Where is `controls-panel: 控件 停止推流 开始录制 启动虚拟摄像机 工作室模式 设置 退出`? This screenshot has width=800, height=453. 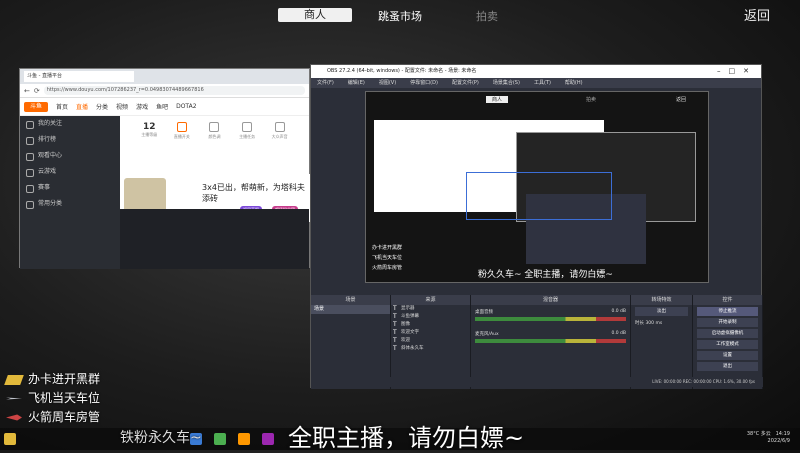 controls-panel: 控件 停止推流 开始录制 启动虚拟摄像机 工作室模式 设置 退出 is located at coordinates (728, 342).